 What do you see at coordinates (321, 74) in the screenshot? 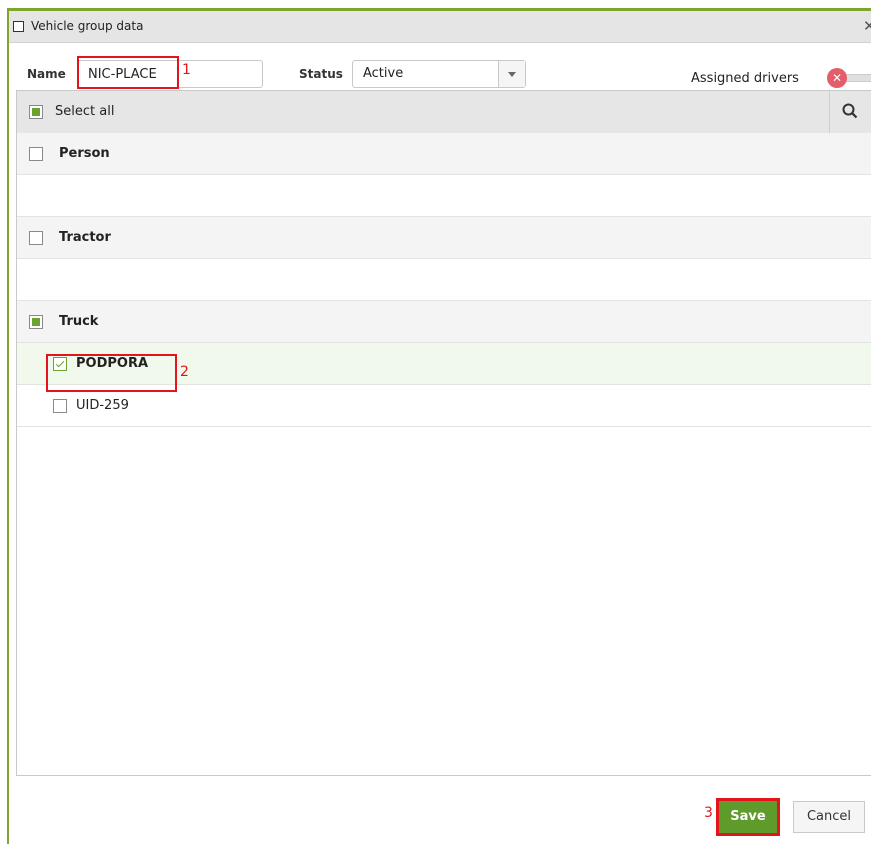
I see `status-label: Status` at bounding box center [321, 74].